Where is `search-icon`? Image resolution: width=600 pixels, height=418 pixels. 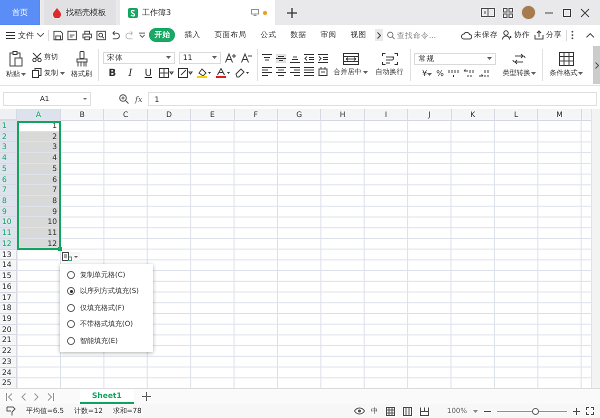
search-icon is located at coordinates (390, 35).